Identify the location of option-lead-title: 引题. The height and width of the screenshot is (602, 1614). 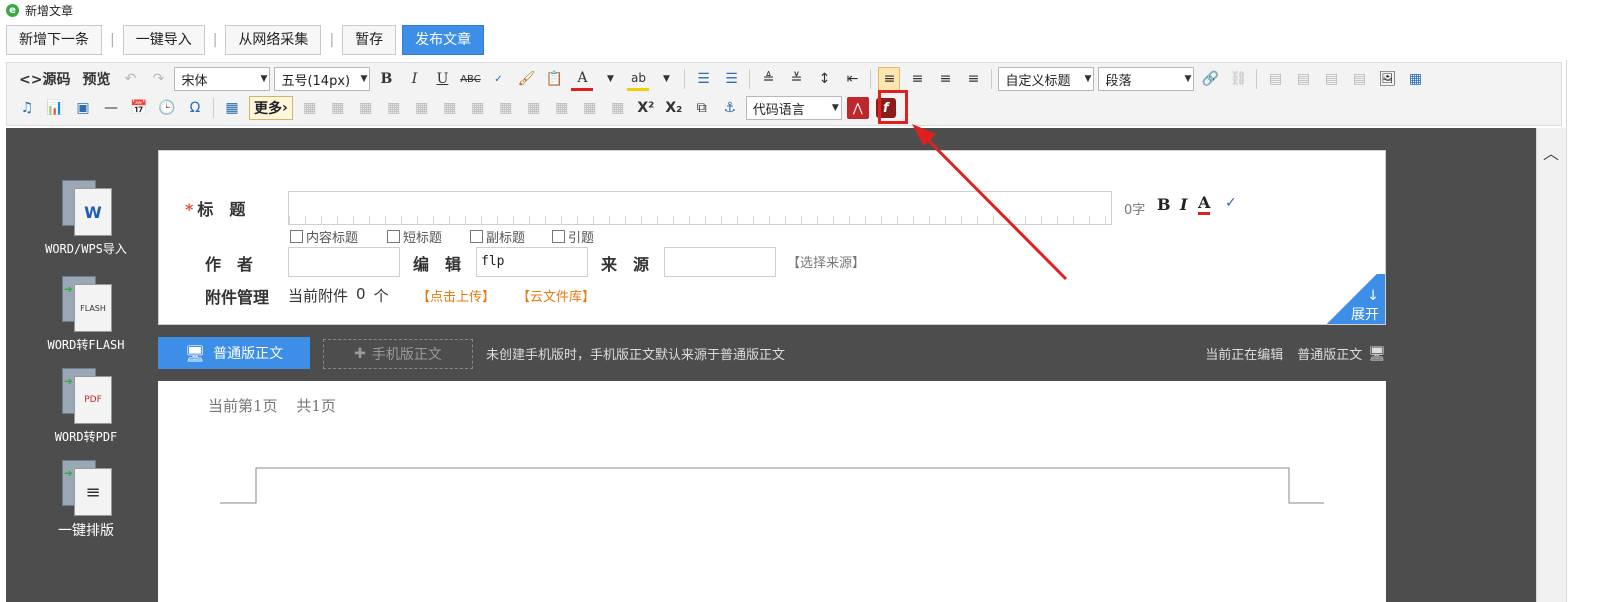
(573, 236).